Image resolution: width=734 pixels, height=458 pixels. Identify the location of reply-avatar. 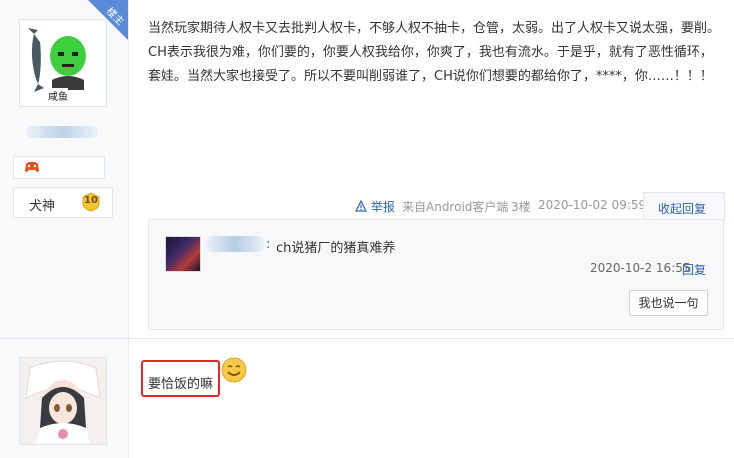
(183, 254).